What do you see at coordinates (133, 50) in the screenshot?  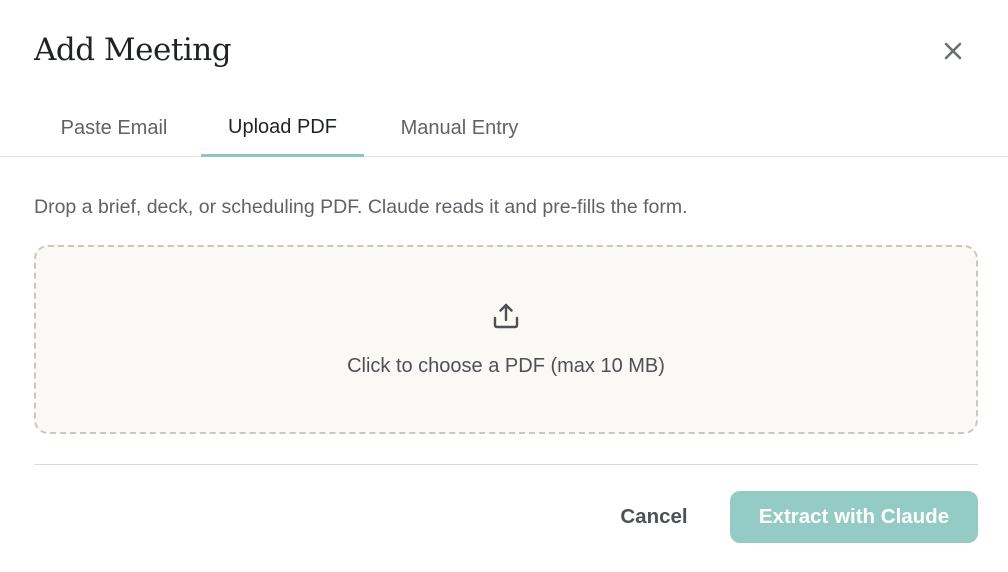 I see `dialog-title: Add Meeting` at bounding box center [133, 50].